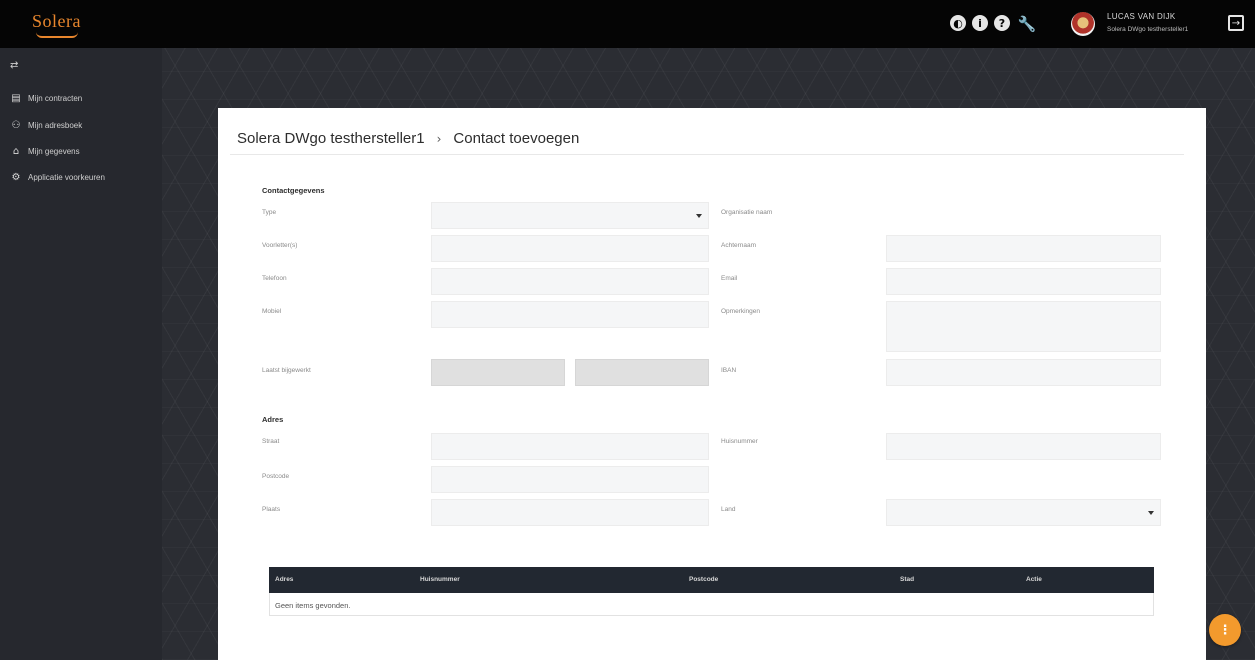 This screenshot has height=660, width=1255. What do you see at coordinates (271, 441) in the screenshot?
I see `street-label: Straat` at bounding box center [271, 441].